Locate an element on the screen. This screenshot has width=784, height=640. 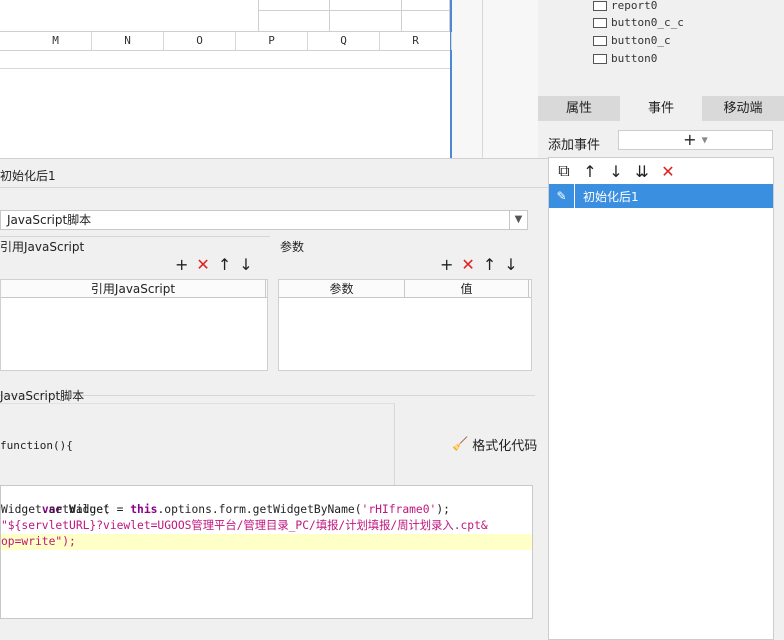
column-header: 参数 is located at coordinates (342, 289).